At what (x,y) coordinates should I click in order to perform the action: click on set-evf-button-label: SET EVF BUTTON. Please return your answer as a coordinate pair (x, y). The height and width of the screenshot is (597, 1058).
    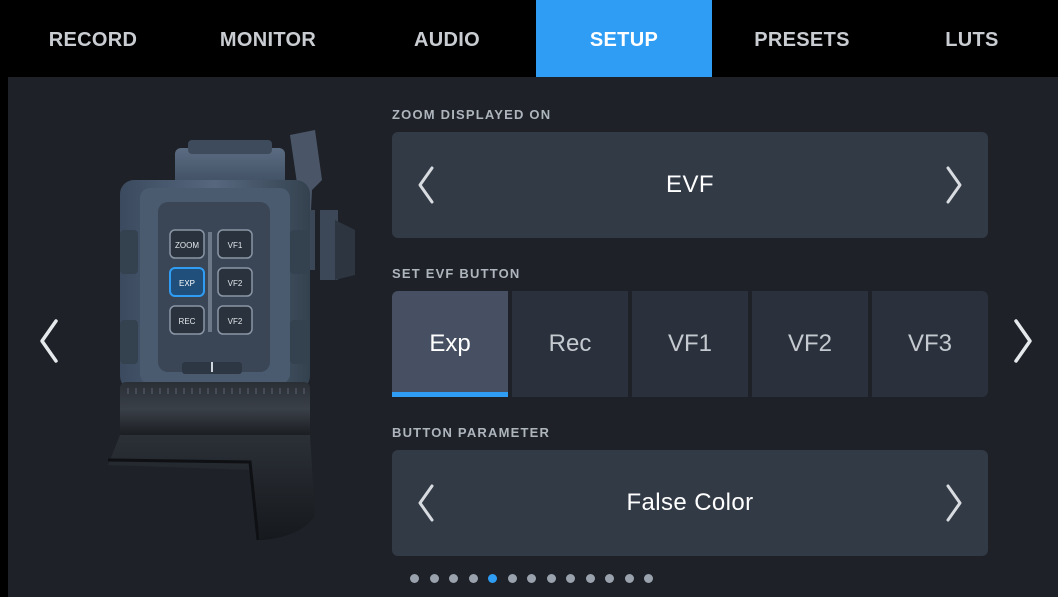
    Looking at the image, I should click on (456, 273).